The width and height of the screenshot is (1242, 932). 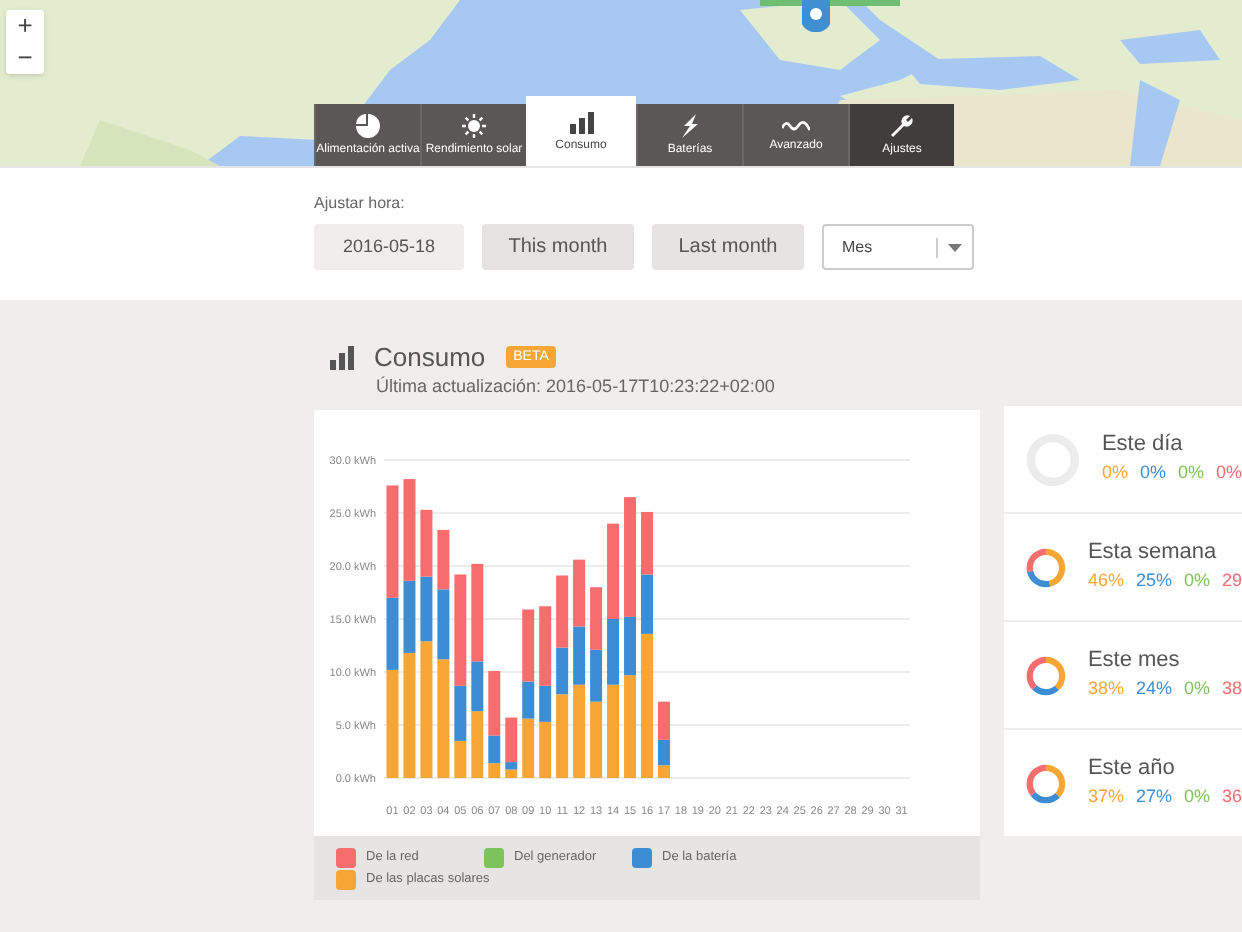 What do you see at coordinates (1231, 580) in the screenshot?
I see `percentage-value: 29` at bounding box center [1231, 580].